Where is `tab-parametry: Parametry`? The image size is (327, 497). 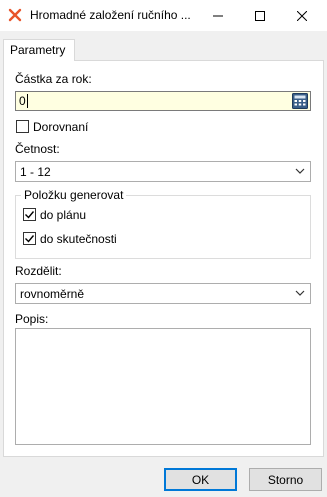
tab-parametry: Parametry is located at coordinates (39, 50).